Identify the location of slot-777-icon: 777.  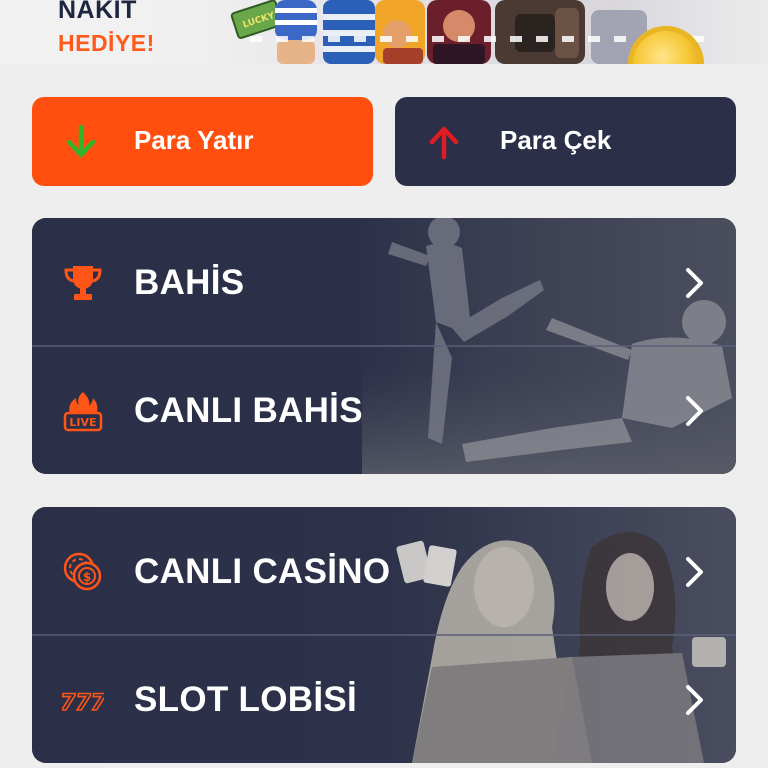
(83, 703).